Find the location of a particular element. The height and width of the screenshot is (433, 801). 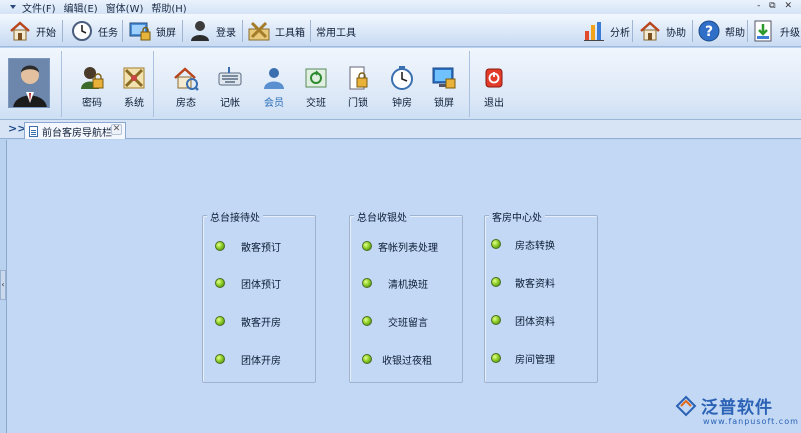

brand-name: 泛普软件 is located at coordinates (737, 408).